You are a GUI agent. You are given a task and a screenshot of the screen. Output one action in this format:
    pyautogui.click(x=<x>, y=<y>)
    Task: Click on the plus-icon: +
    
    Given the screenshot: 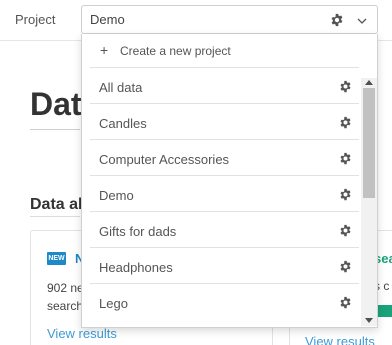 What is the action you would take?
    pyautogui.click(x=104, y=50)
    